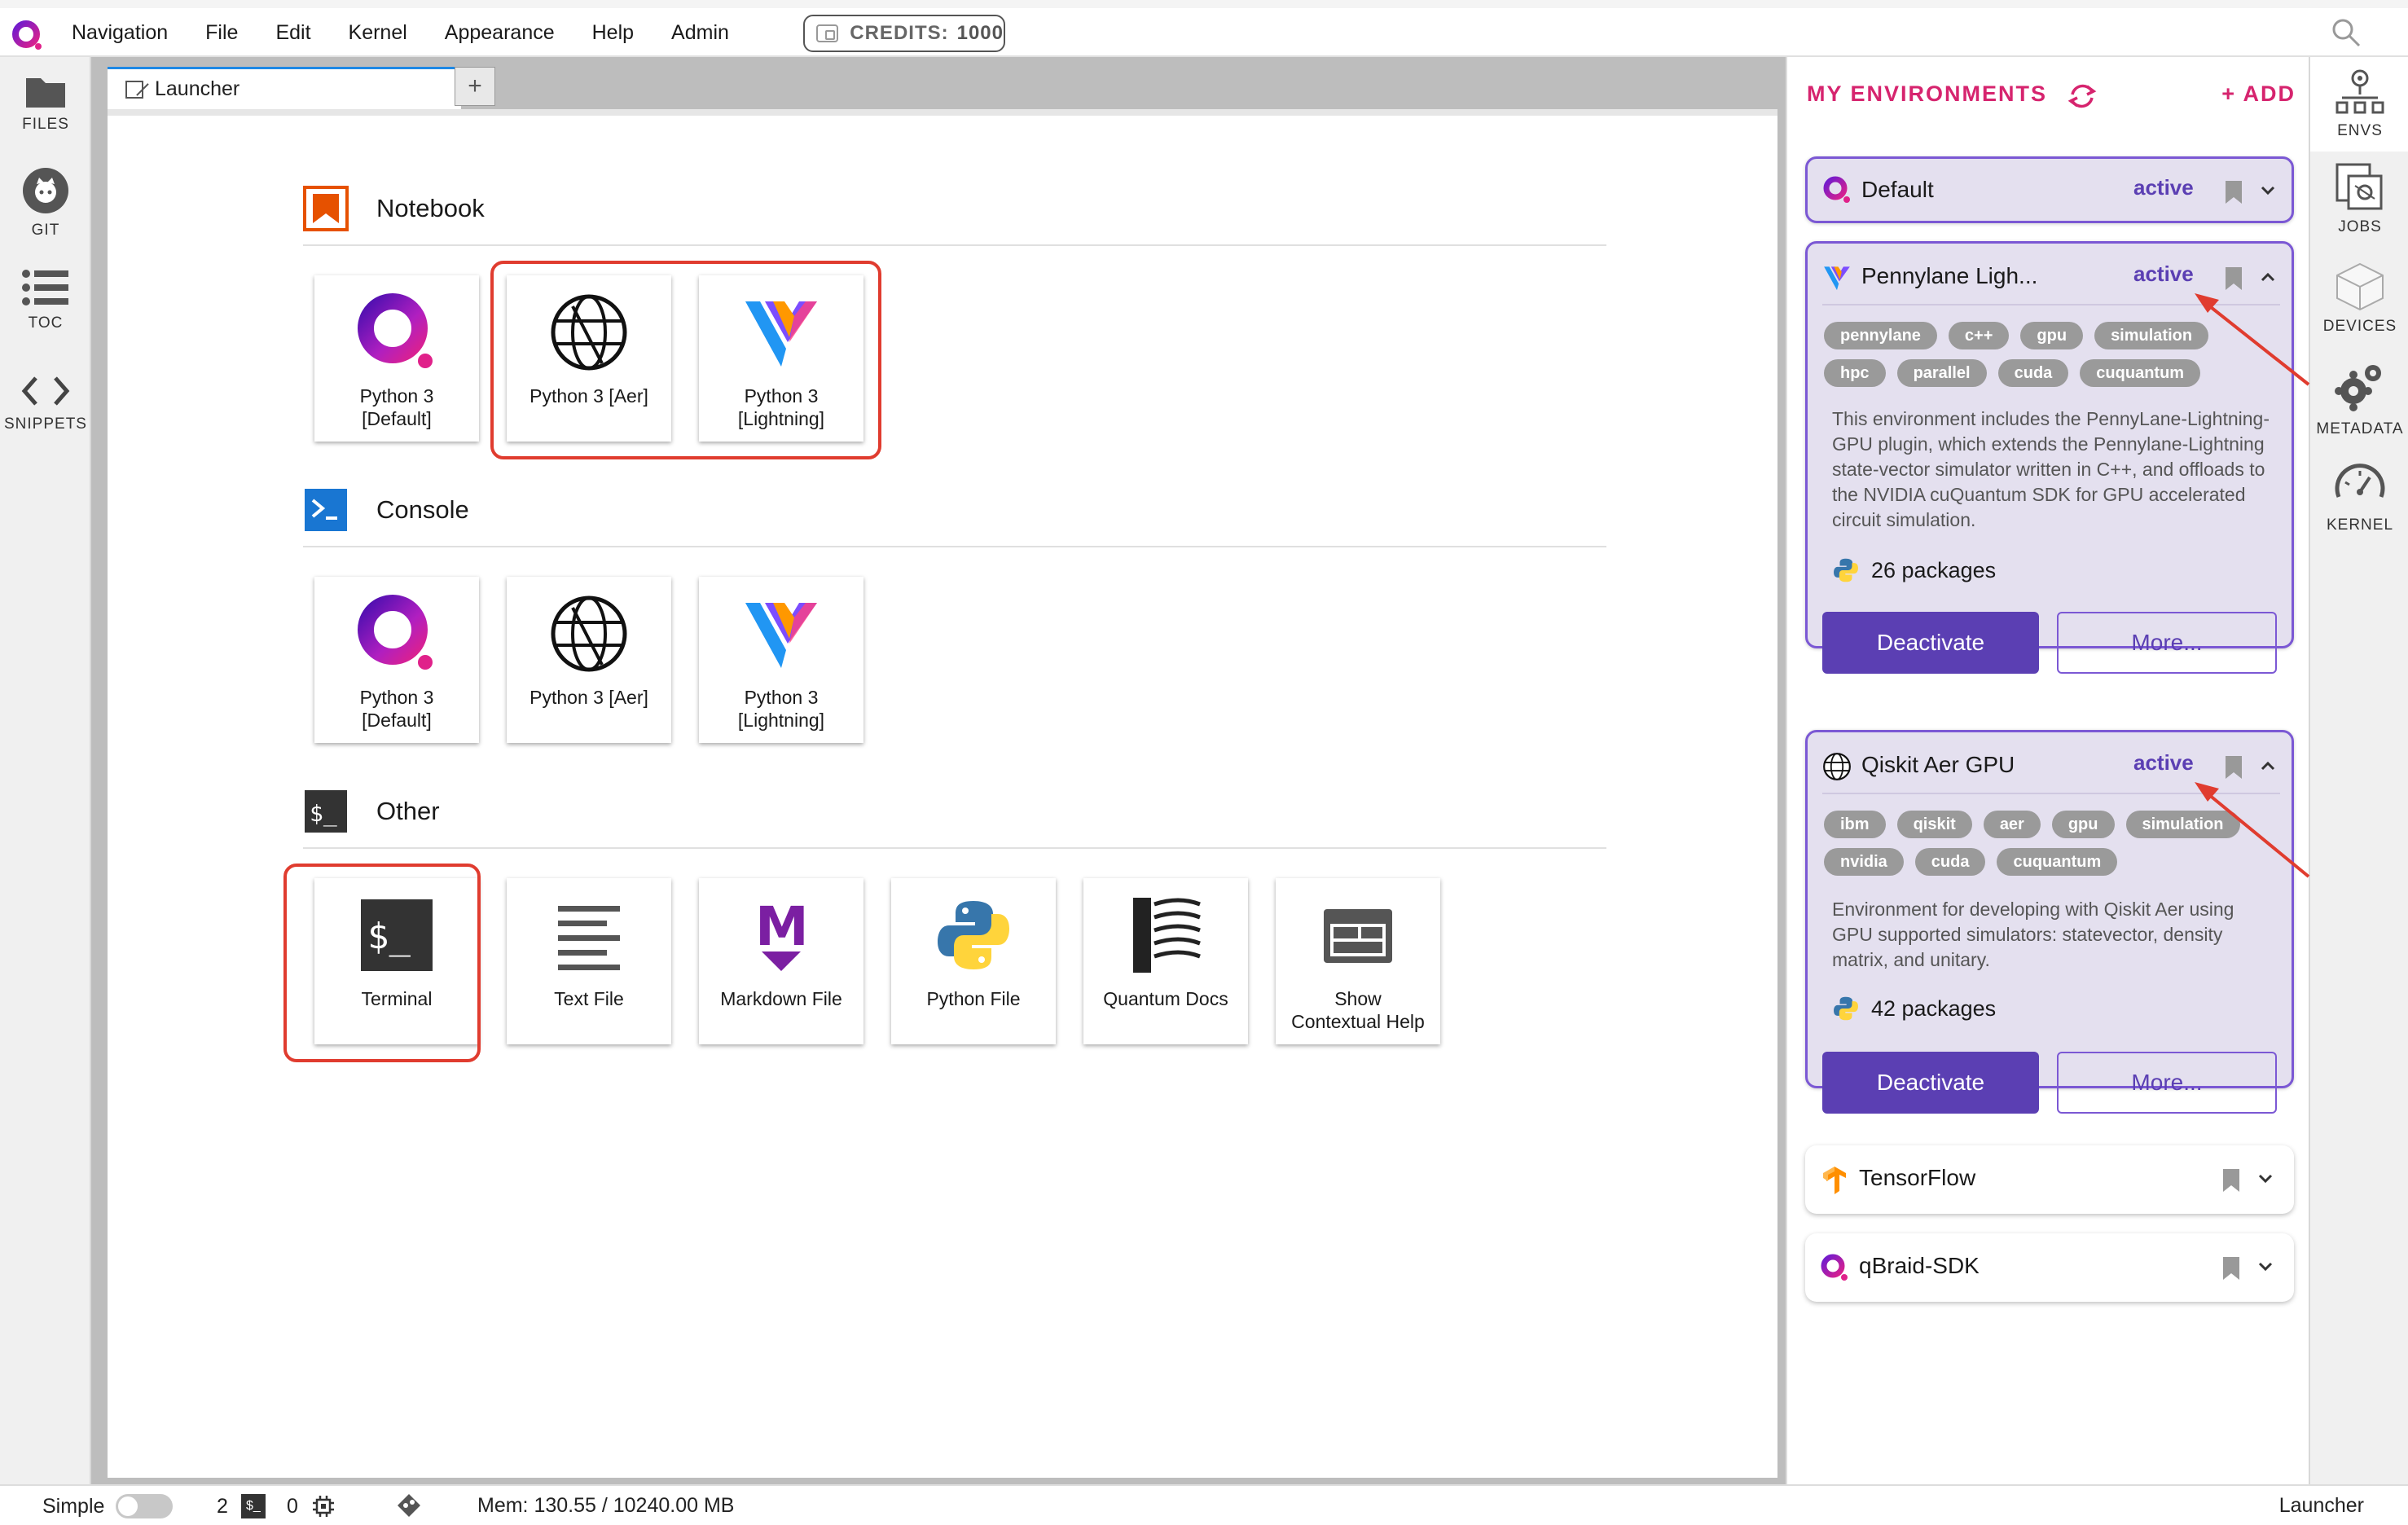  I want to click on highlight-box, so click(382, 963).